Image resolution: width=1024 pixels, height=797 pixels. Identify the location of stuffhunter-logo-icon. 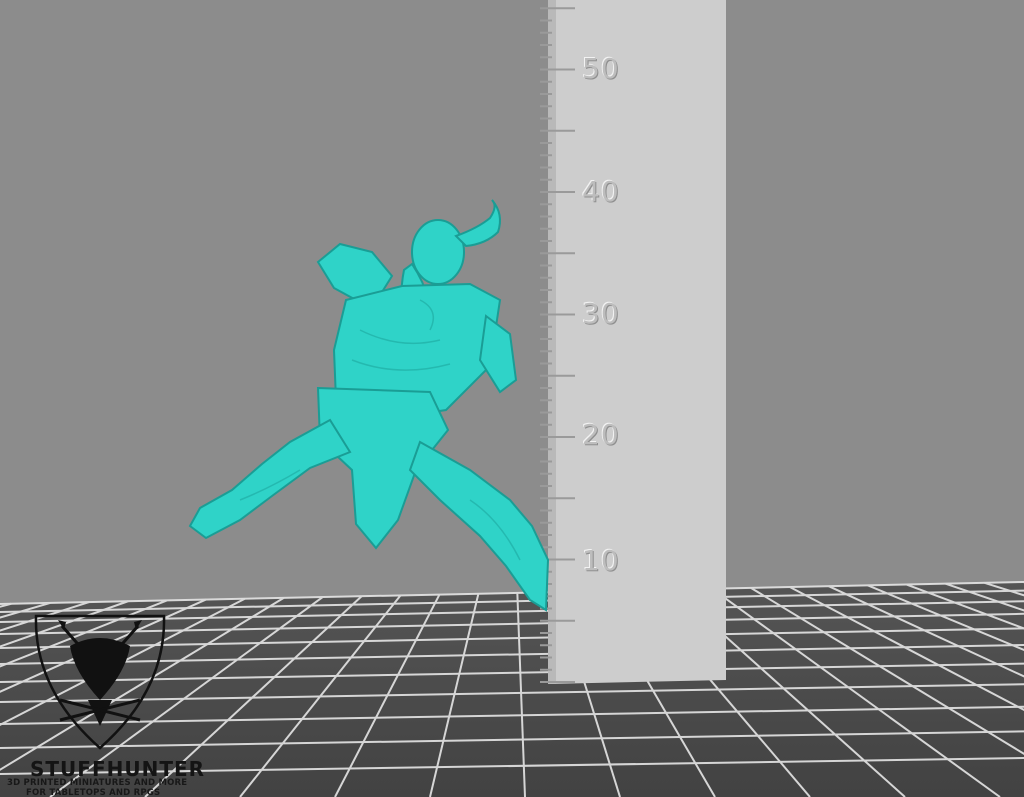
(100, 682).